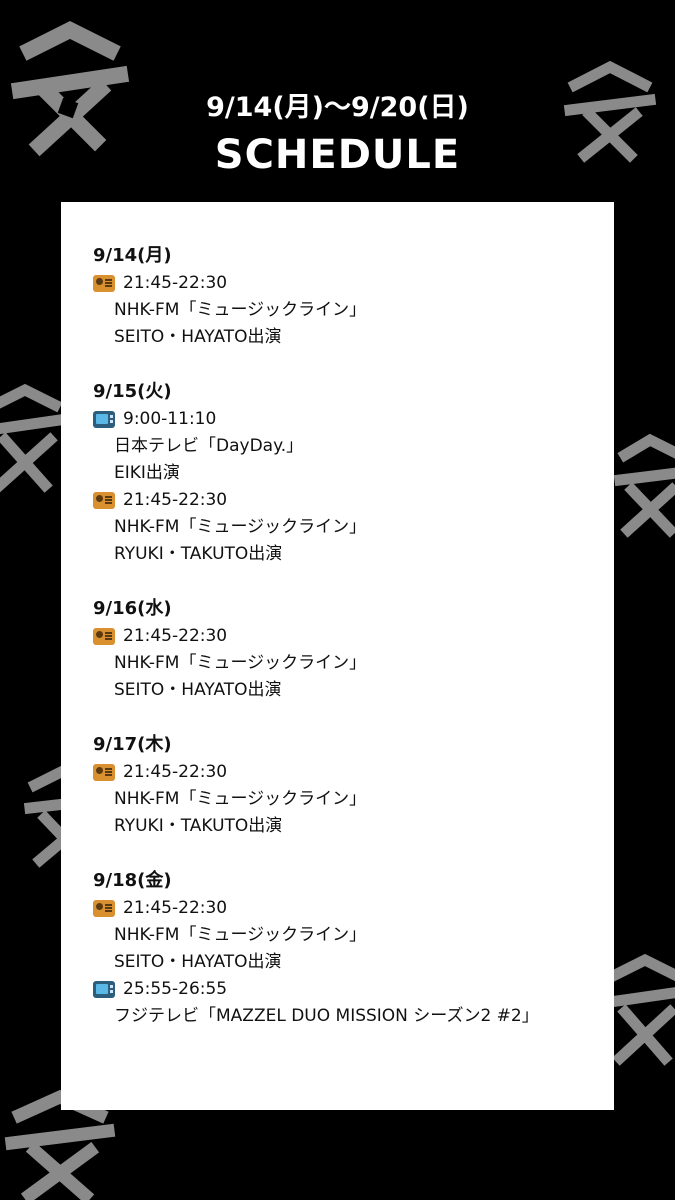 Image resolution: width=675 pixels, height=1200 pixels. I want to click on entry-time-line: 9:00-11:10, so click(345, 419).